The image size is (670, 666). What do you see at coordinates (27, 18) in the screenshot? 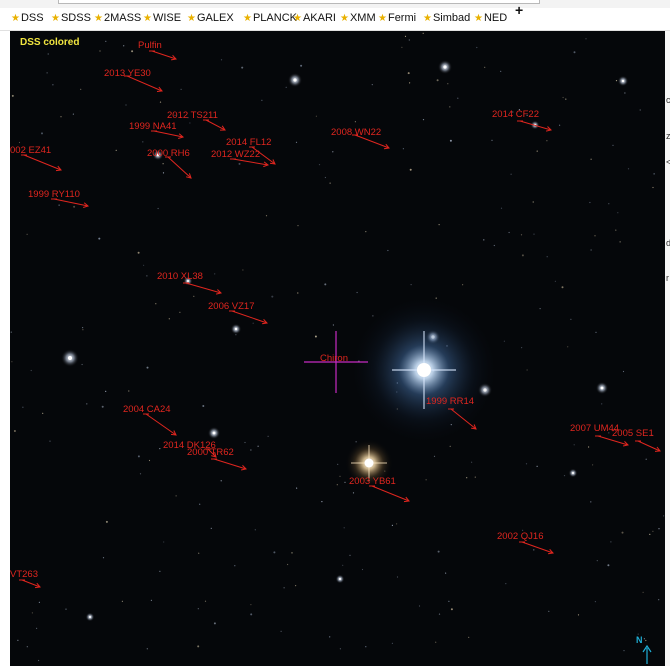
I see `survey-button-dss: ★DSS` at bounding box center [27, 18].